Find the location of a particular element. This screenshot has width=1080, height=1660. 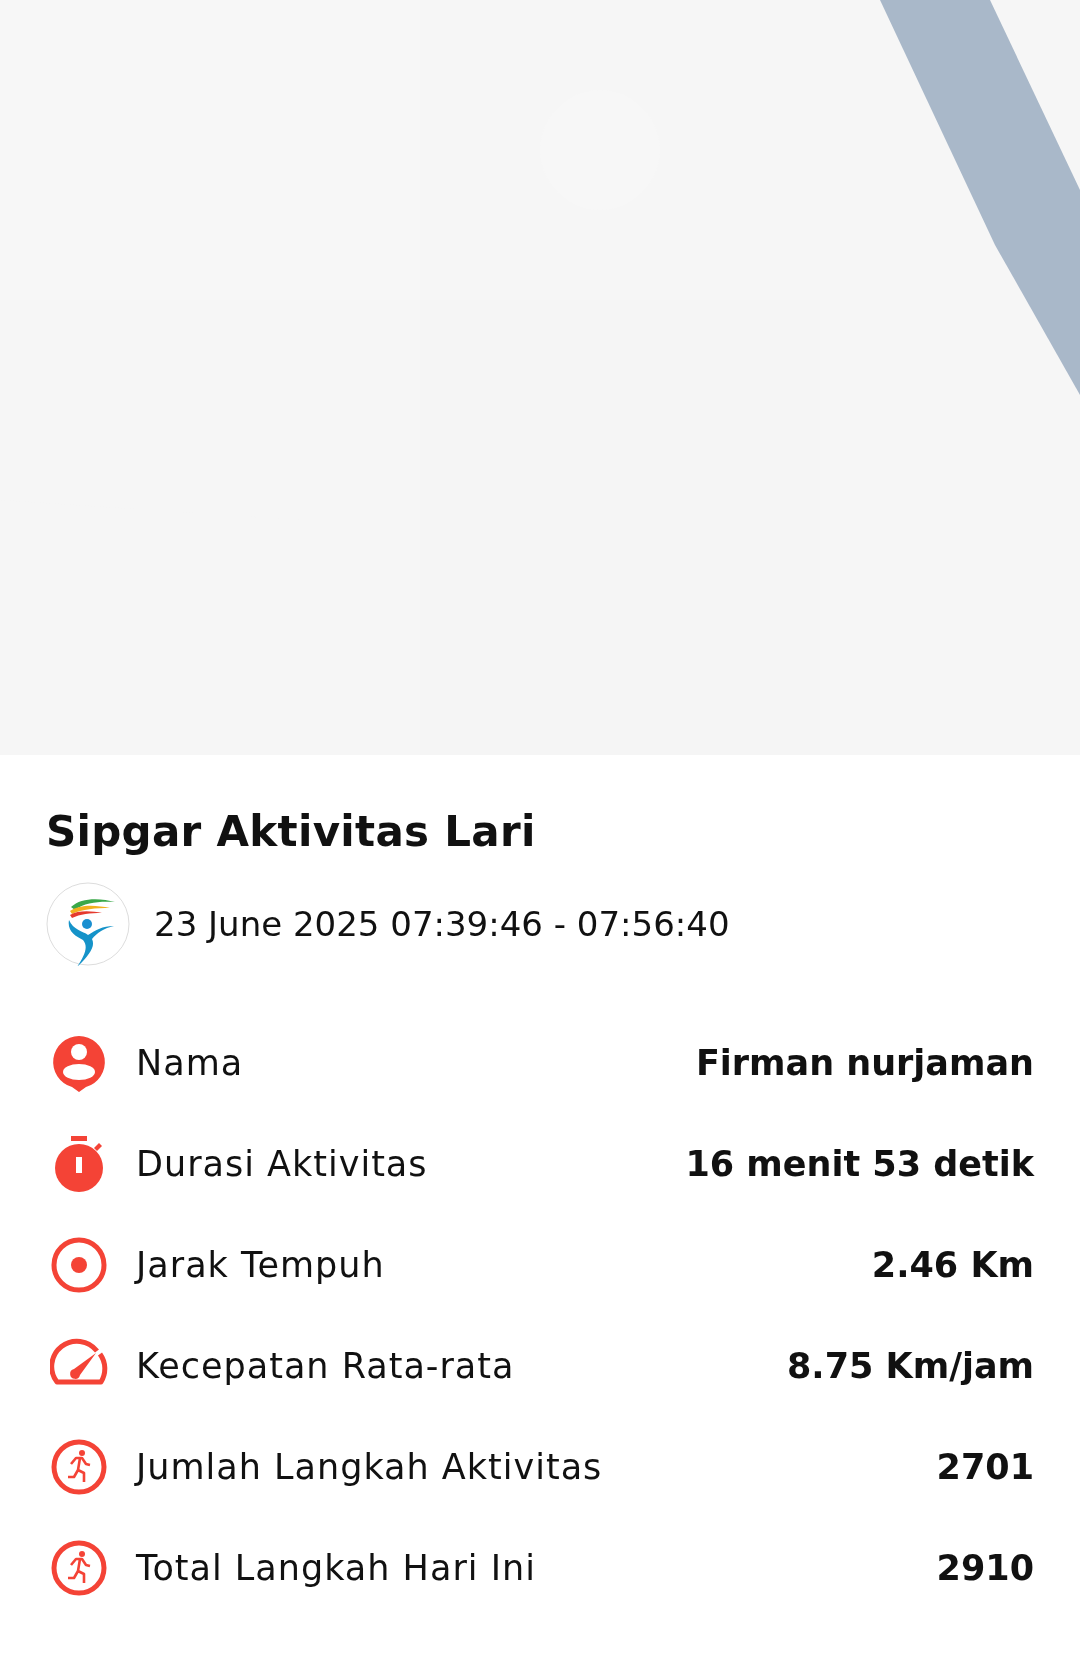

stat-label: Total Langkah Hari Ini is located at coordinates (336, 1568).